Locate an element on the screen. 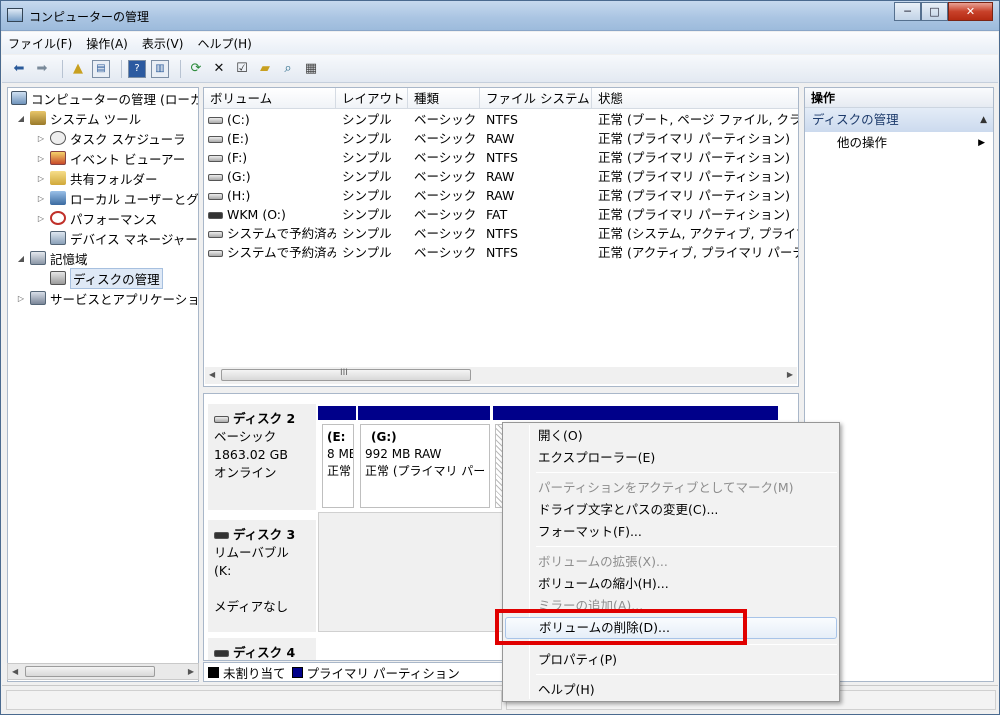 The height and width of the screenshot is (715, 1000). maximize-button: □ is located at coordinates (934, 11).